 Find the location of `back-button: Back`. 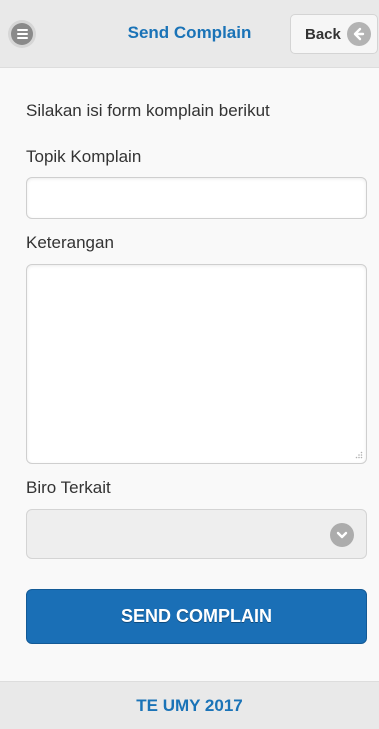

back-button: Back is located at coordinates (334, 34).